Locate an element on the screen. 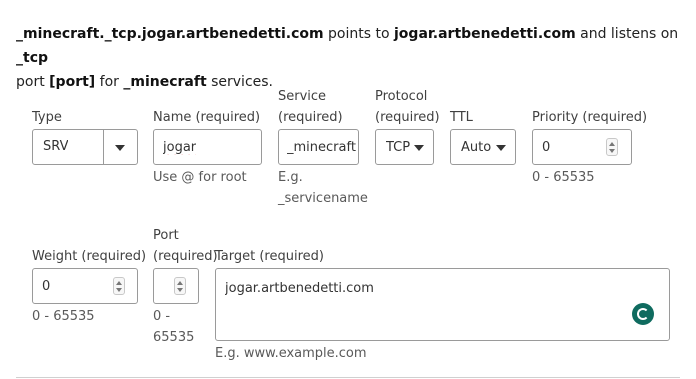 Image resolution: width=696 pixels, height=379 pixels. weight-input: 0 is located at coordinates (85, 286).